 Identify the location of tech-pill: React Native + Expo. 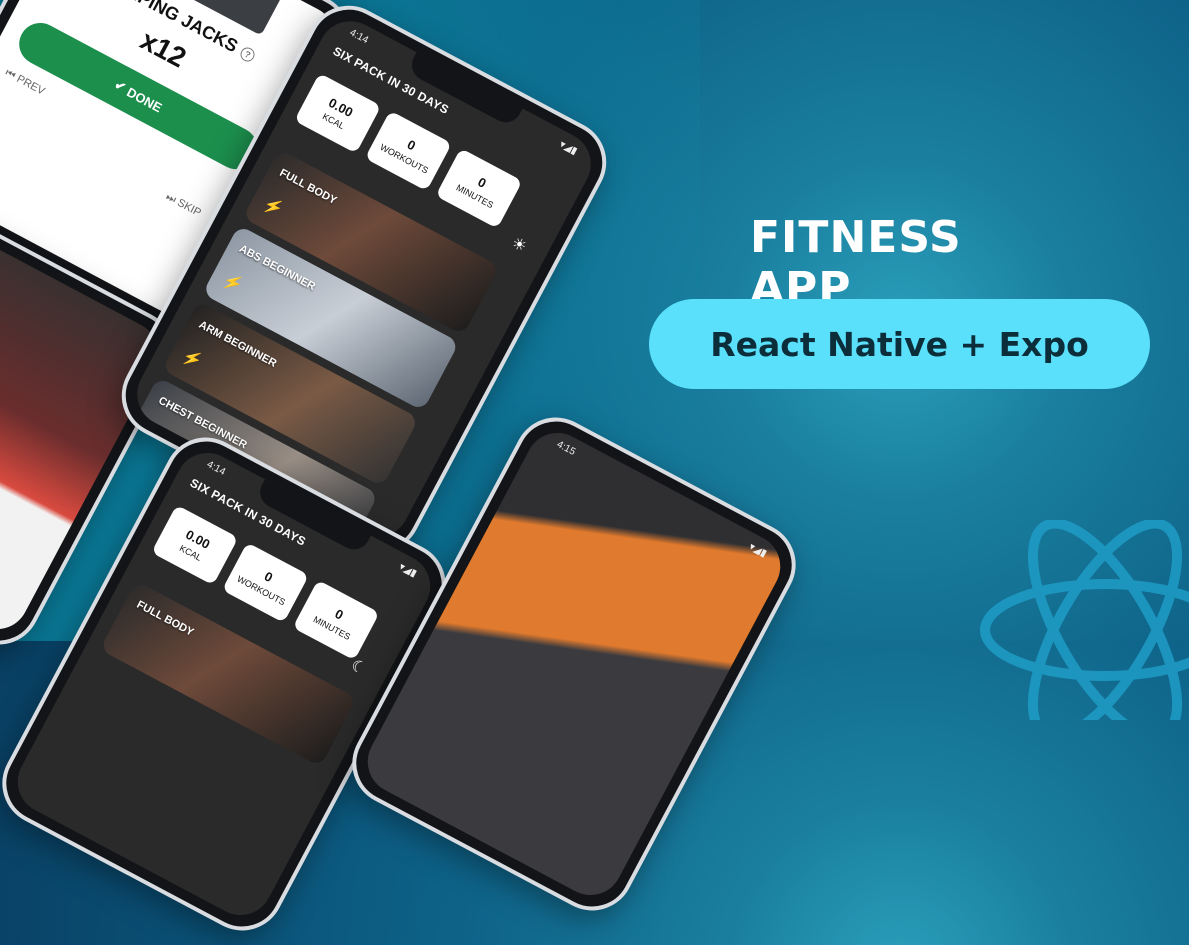
(899, 344).